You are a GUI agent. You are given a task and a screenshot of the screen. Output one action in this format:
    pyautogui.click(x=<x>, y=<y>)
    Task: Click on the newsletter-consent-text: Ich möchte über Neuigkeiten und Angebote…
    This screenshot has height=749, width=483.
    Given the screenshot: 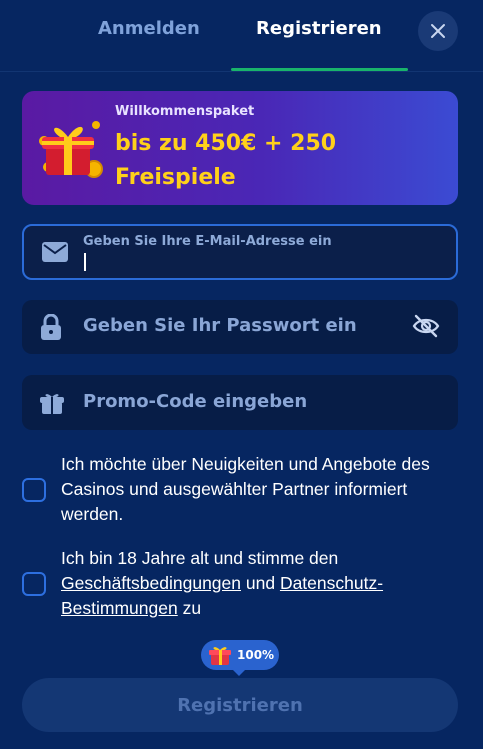 What is the action you would take?
    pyautogui.click(x=245, y=489)
    